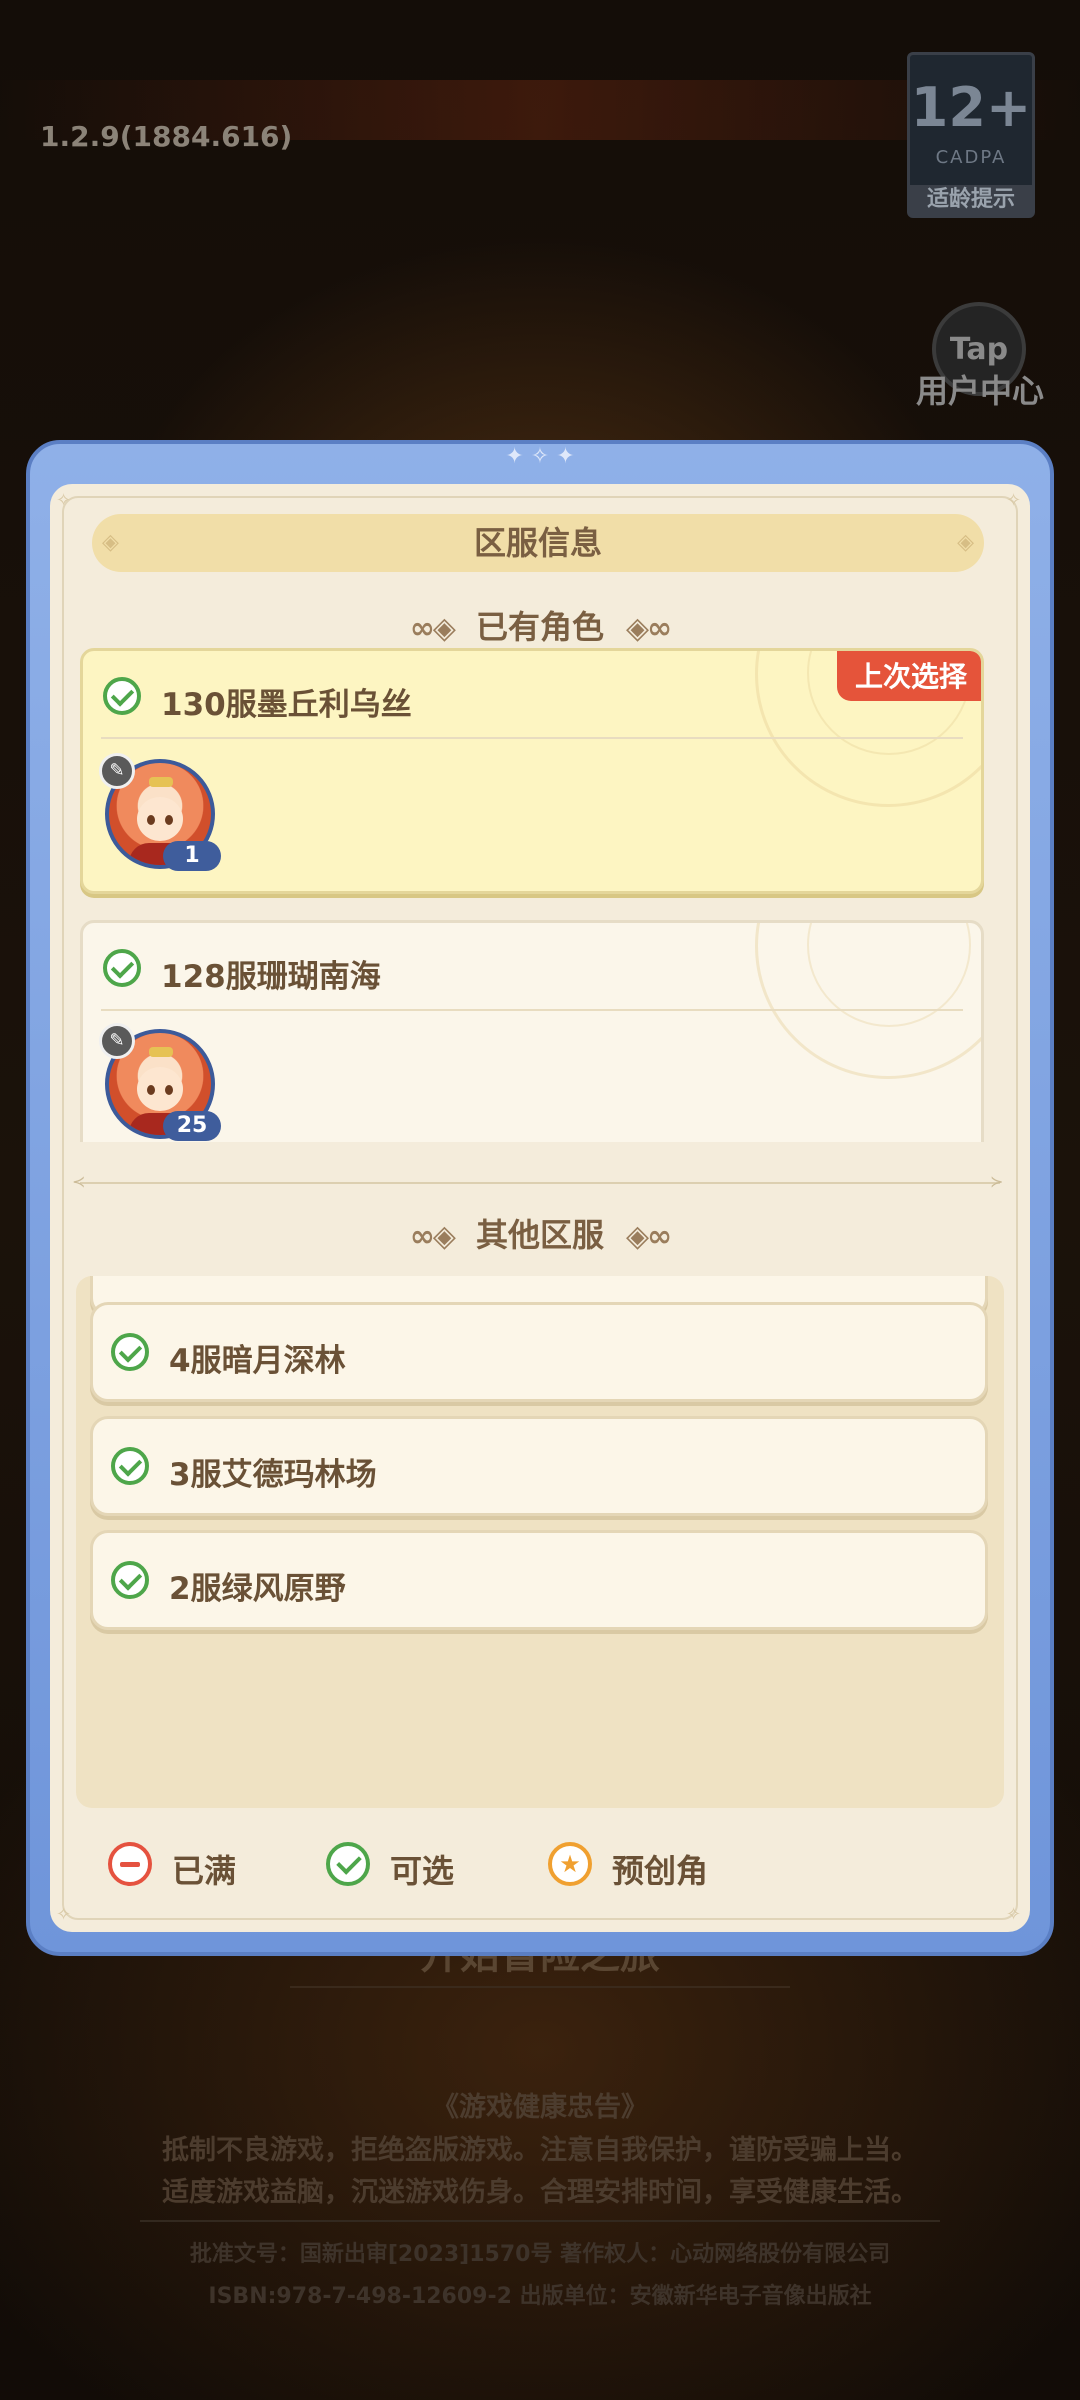  What do you see at coordinates (540, 2192) in the screenshot?
I see `health-notice-line: 适度游戏益脑，沉迷游戏伤身。合理安排时间，享受健康生活。` at bounding box center [540, 2192].